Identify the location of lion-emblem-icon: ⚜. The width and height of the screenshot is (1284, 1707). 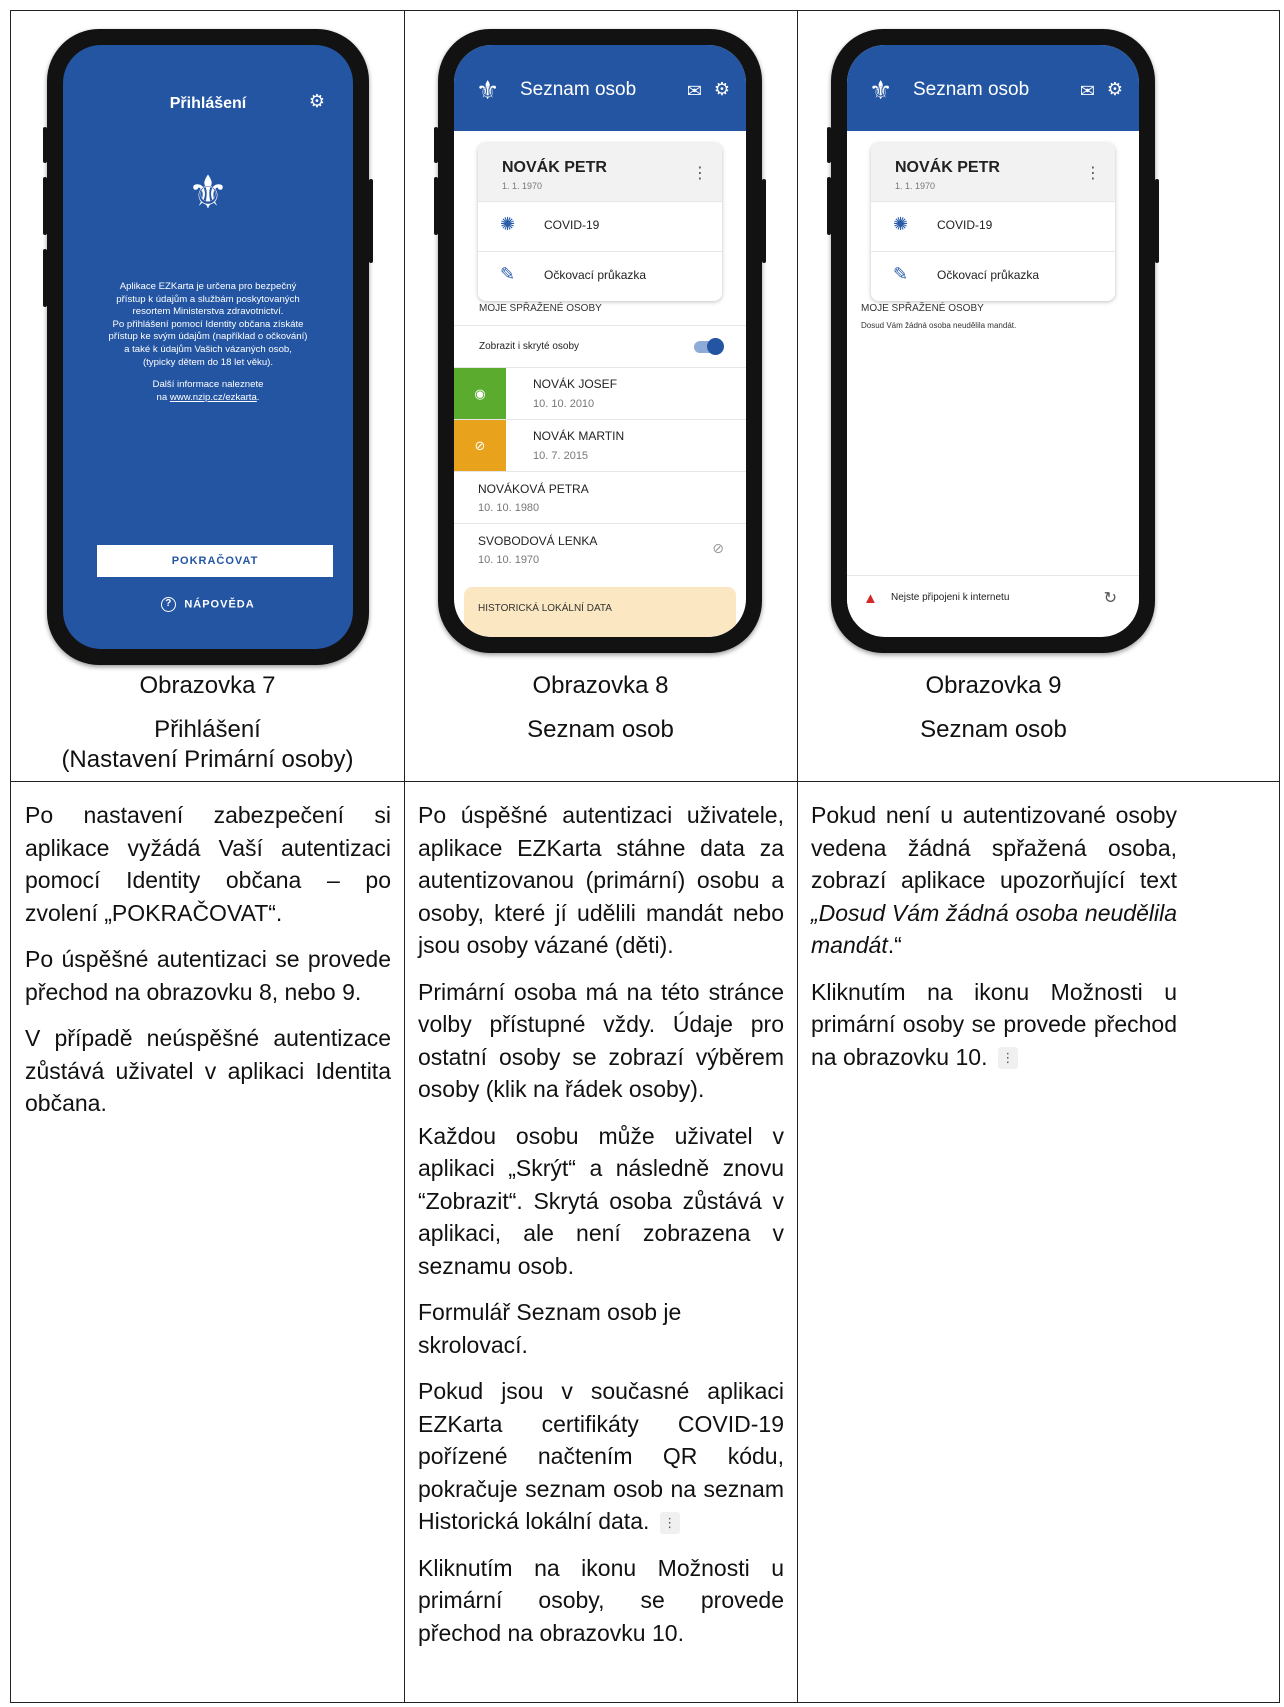
(208, 192).